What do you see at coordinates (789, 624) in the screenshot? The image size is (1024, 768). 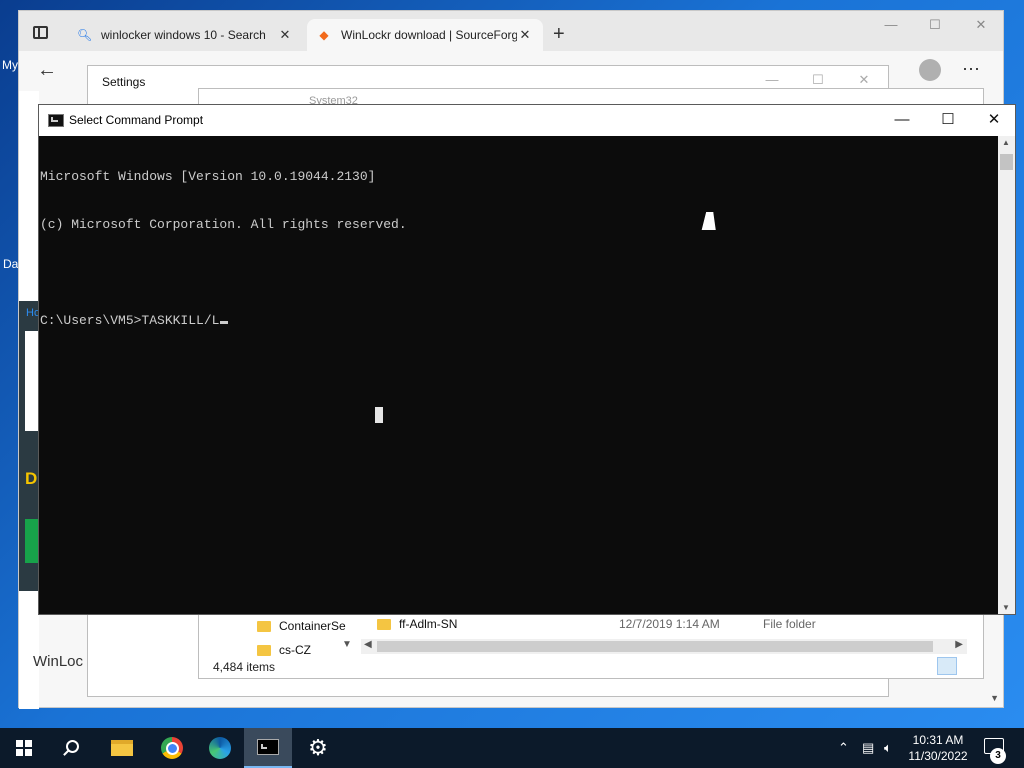 I see `file-type: File folder` at bounding box center [789, 624].